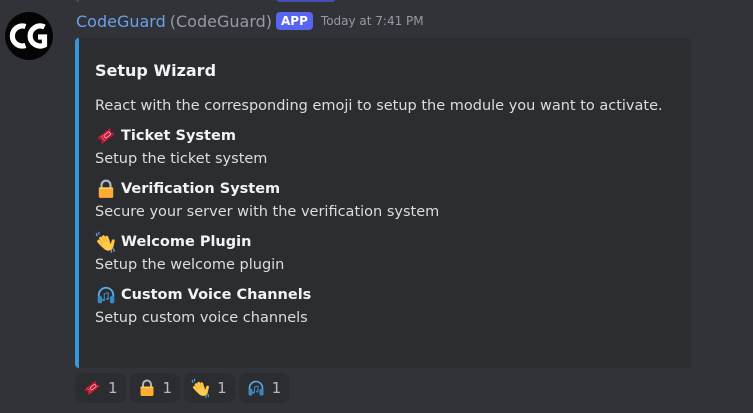 The image size is (753, 413). What do you see at coordinates (387, 147) in the screenshot?
I see `embed-field-ticket: Ticket System Setup the ticket system` at bounding box center [387, 147].